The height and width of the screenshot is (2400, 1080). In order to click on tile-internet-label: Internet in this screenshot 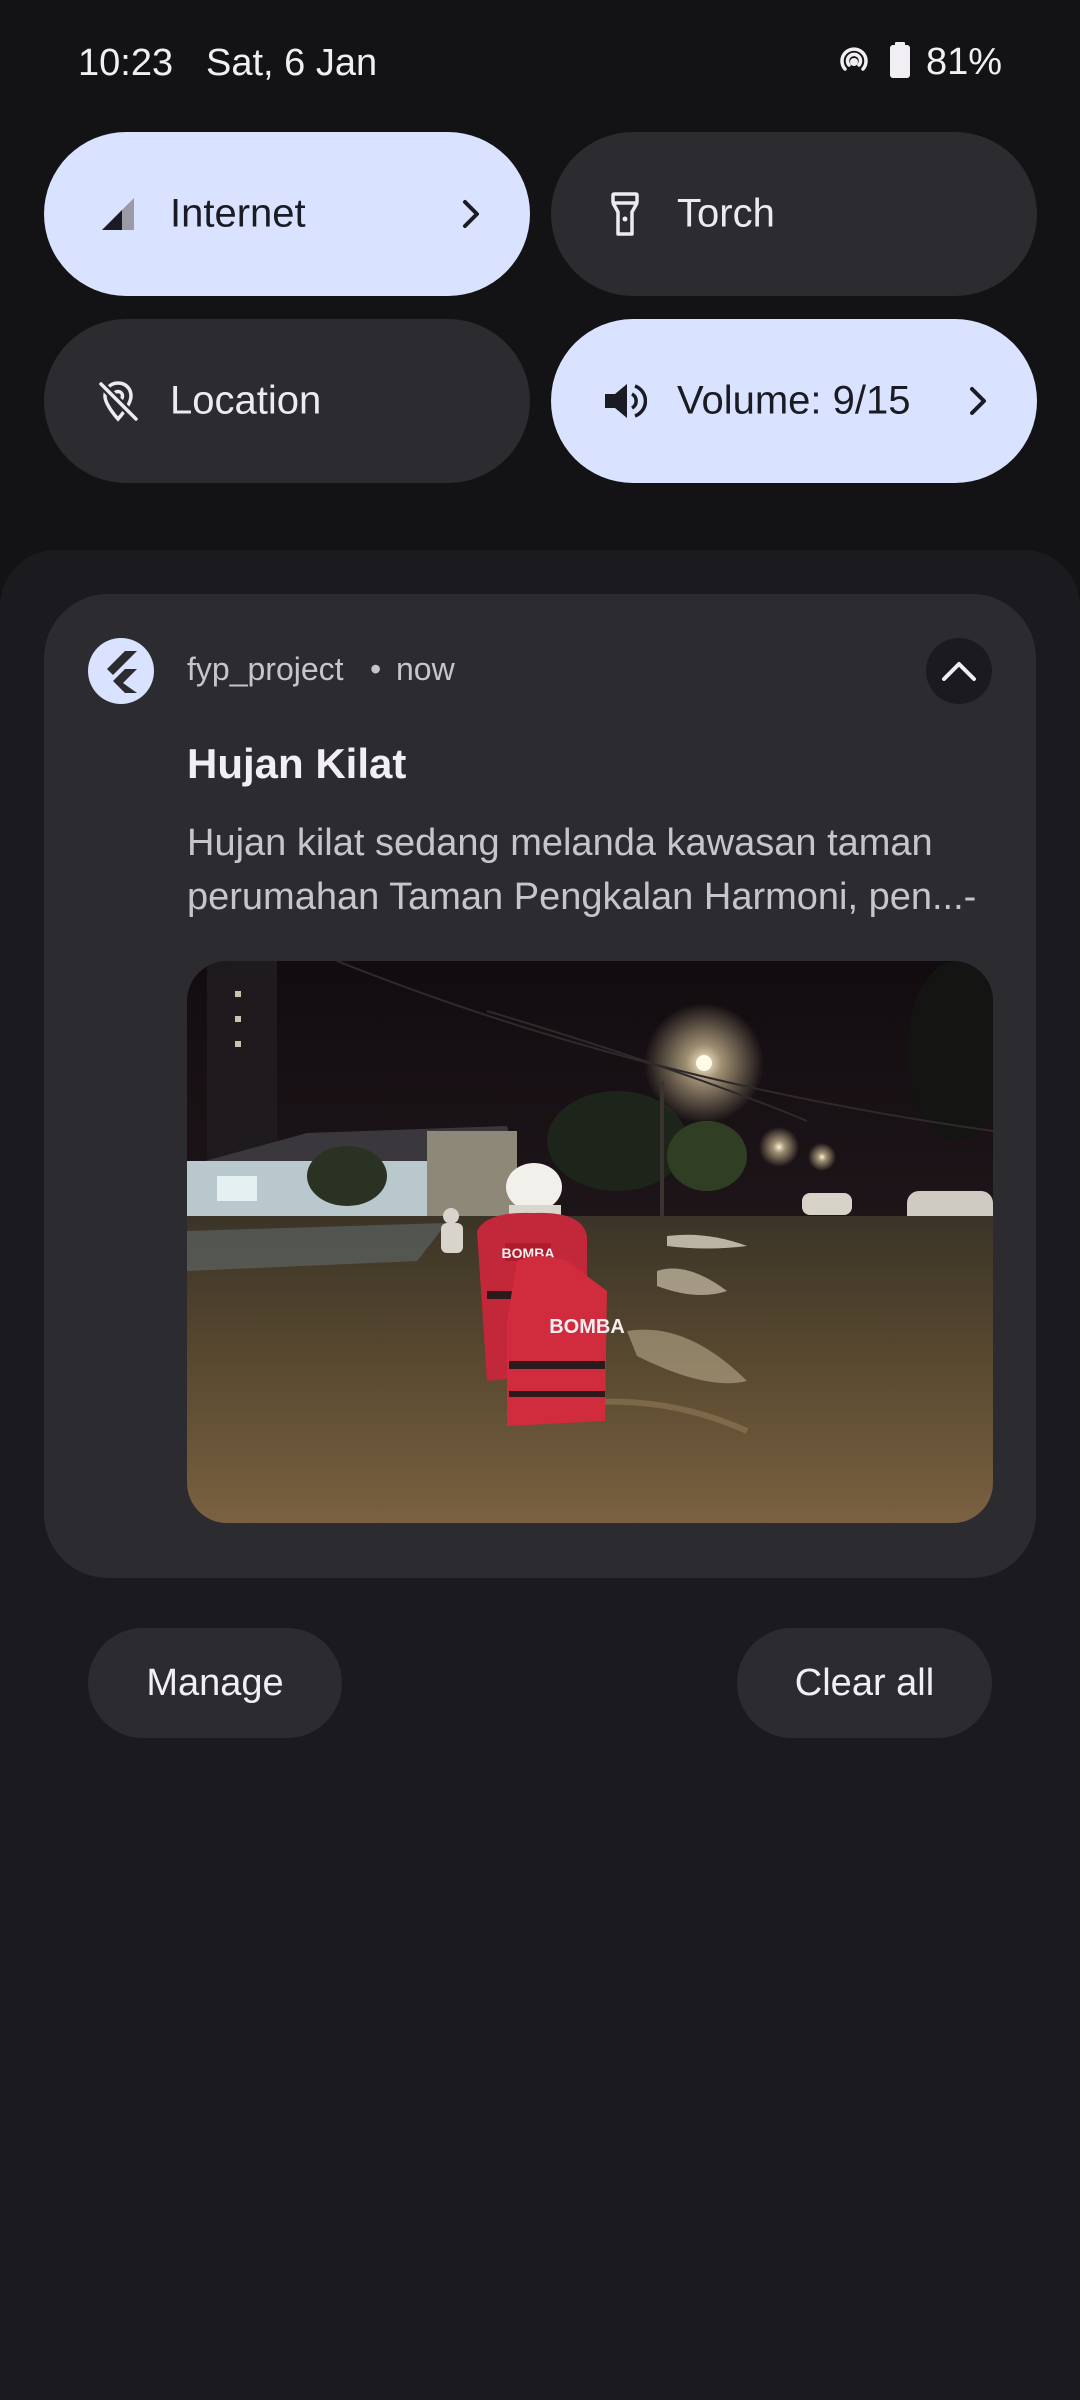, I will do `click(238, 213)`.